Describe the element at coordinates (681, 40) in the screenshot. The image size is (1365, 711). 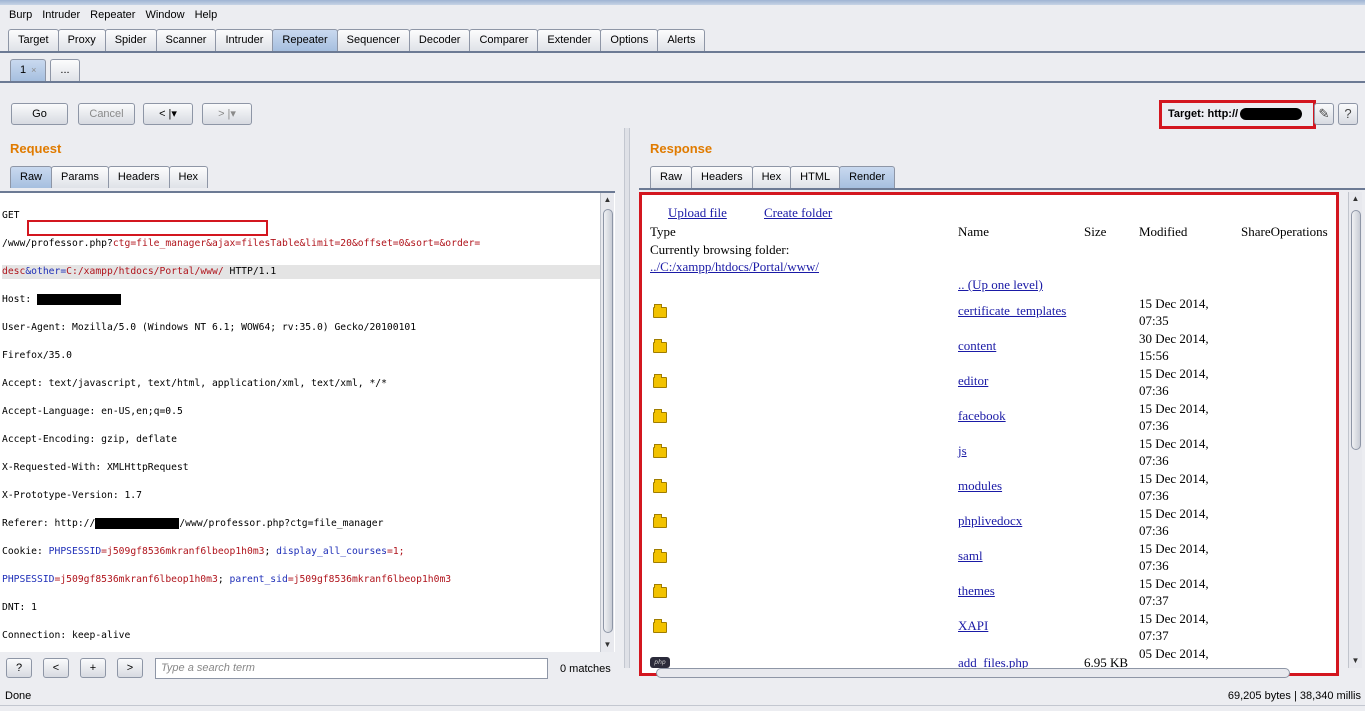
I see `tab-alerts: Alerts` at that location.